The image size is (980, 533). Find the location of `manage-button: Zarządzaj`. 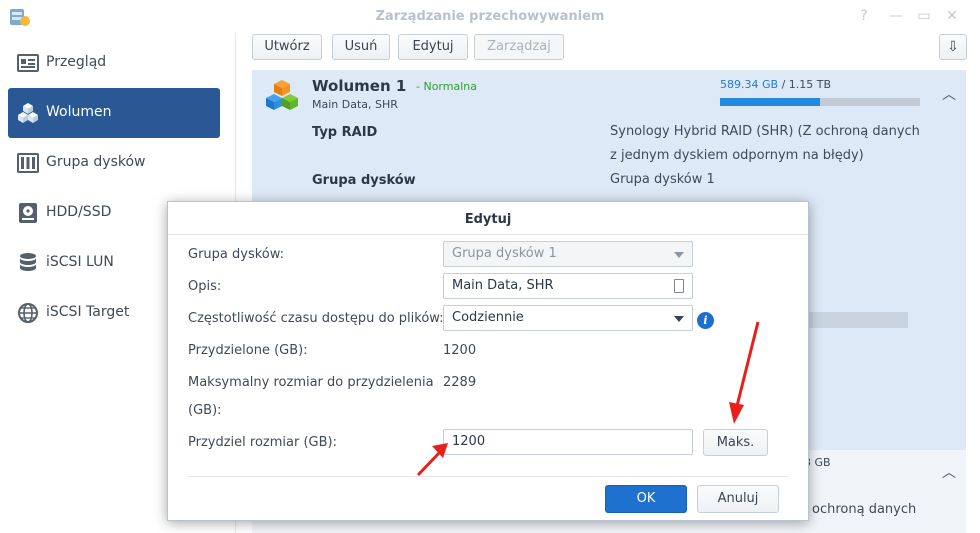

manage-button: Zarządzaj is located at coordinates (519, 47).